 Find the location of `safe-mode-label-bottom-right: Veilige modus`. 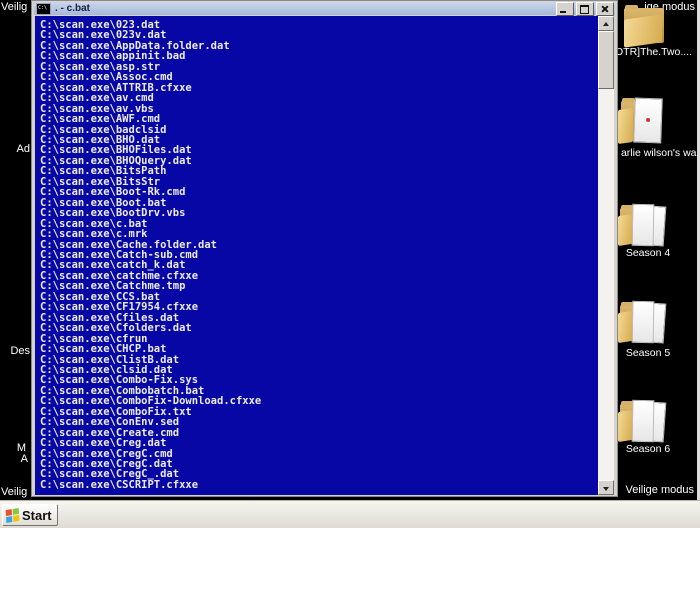

safe-mode-label-bottom-right: Veilige modus is located at coordinates (660, 490).